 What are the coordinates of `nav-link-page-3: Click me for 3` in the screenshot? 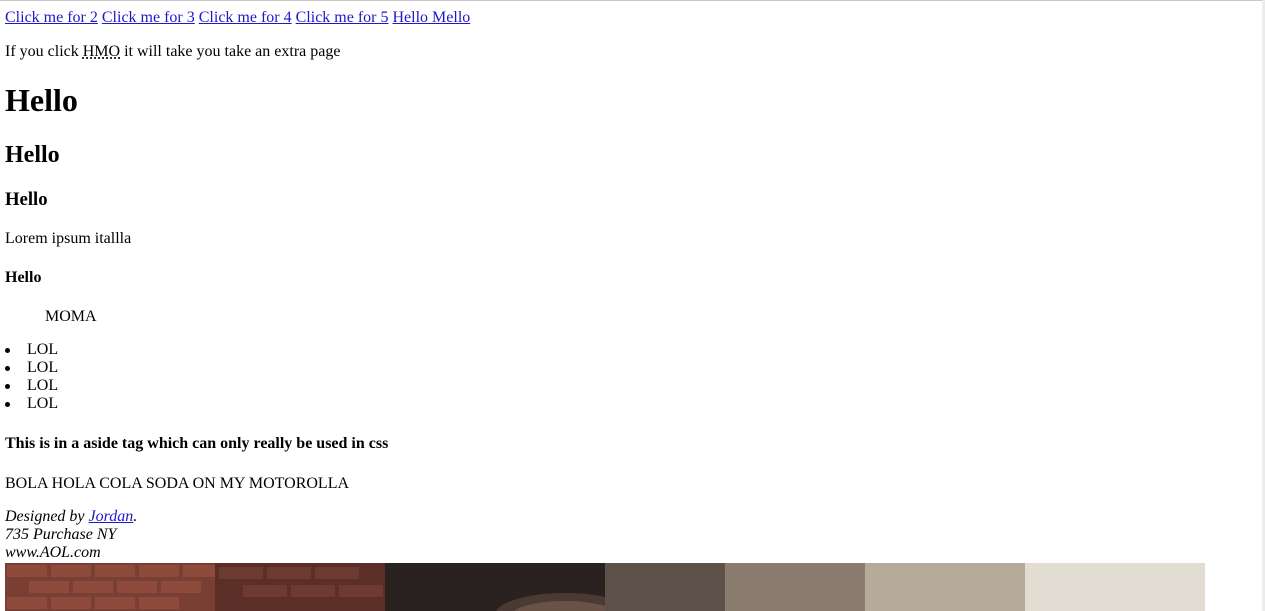 It's located at (148, 17).